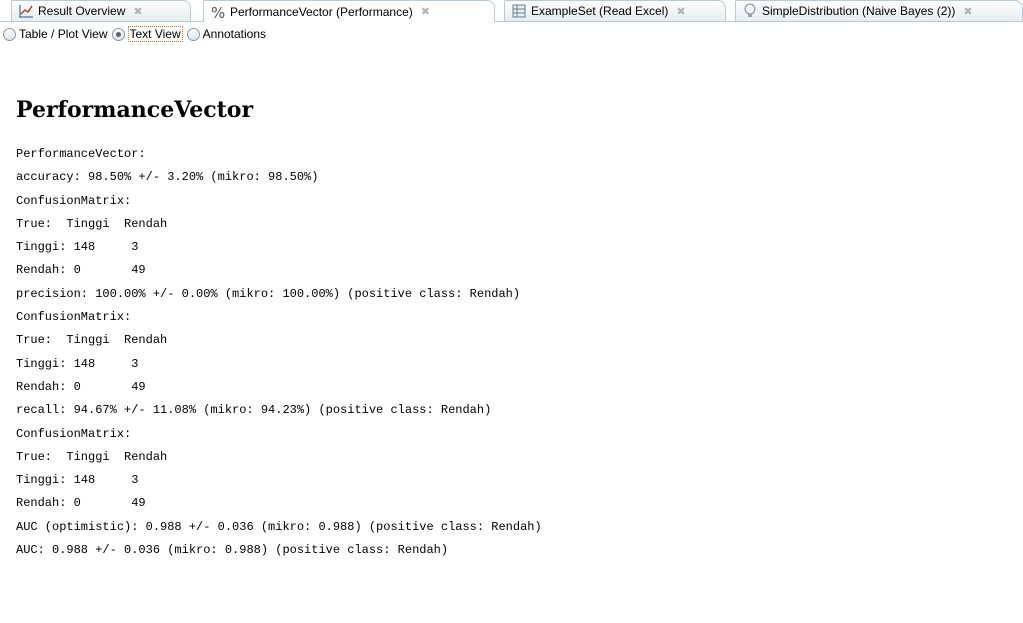  I want to click on text-view-label: Text View, so click(155, 34).